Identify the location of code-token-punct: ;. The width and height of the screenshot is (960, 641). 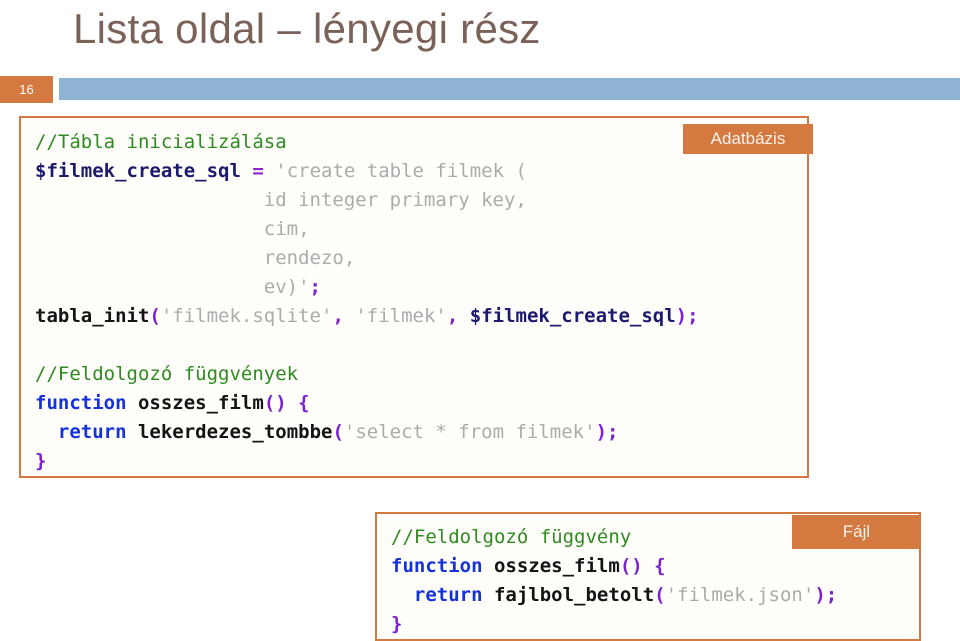
(315, 287).